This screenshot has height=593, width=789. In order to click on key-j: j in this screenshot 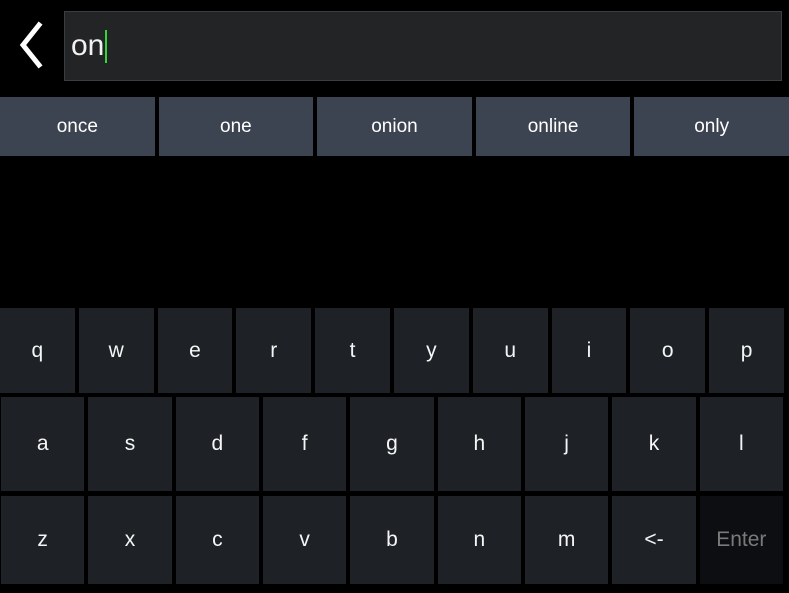, I will do `click(566, 444)`.